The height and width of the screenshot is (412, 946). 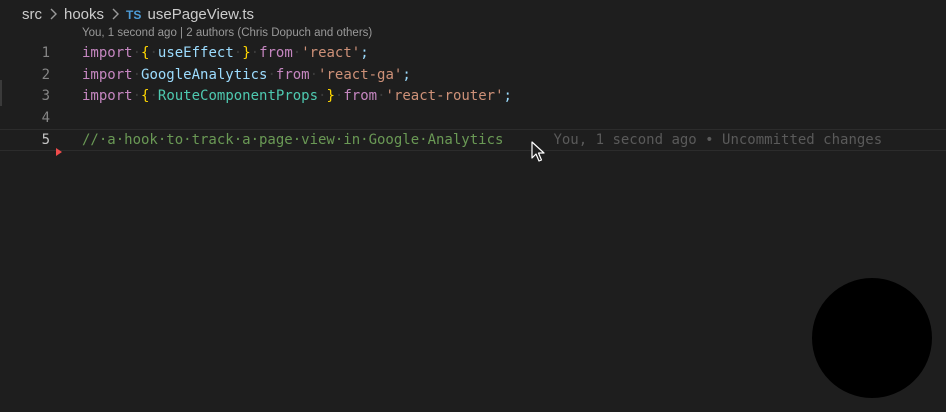 What do you see at coordinates (134, 14) in the screenshot?
I see `typescript-file-icon: TS` at bounding box center [134, 14].